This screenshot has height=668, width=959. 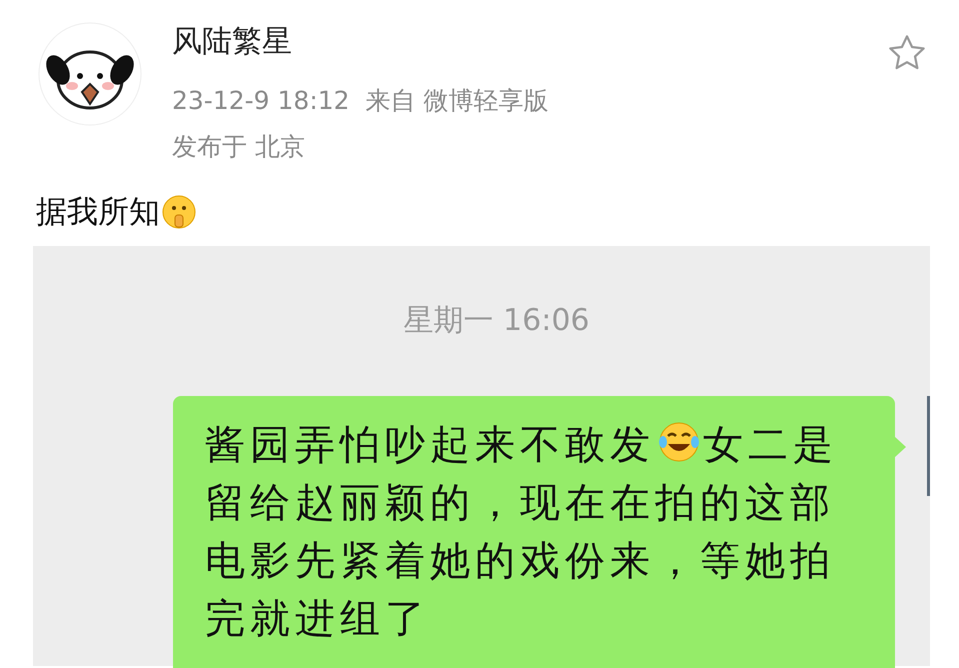 I want to click on laughing-tears-icon, so click(x=679, y=442).